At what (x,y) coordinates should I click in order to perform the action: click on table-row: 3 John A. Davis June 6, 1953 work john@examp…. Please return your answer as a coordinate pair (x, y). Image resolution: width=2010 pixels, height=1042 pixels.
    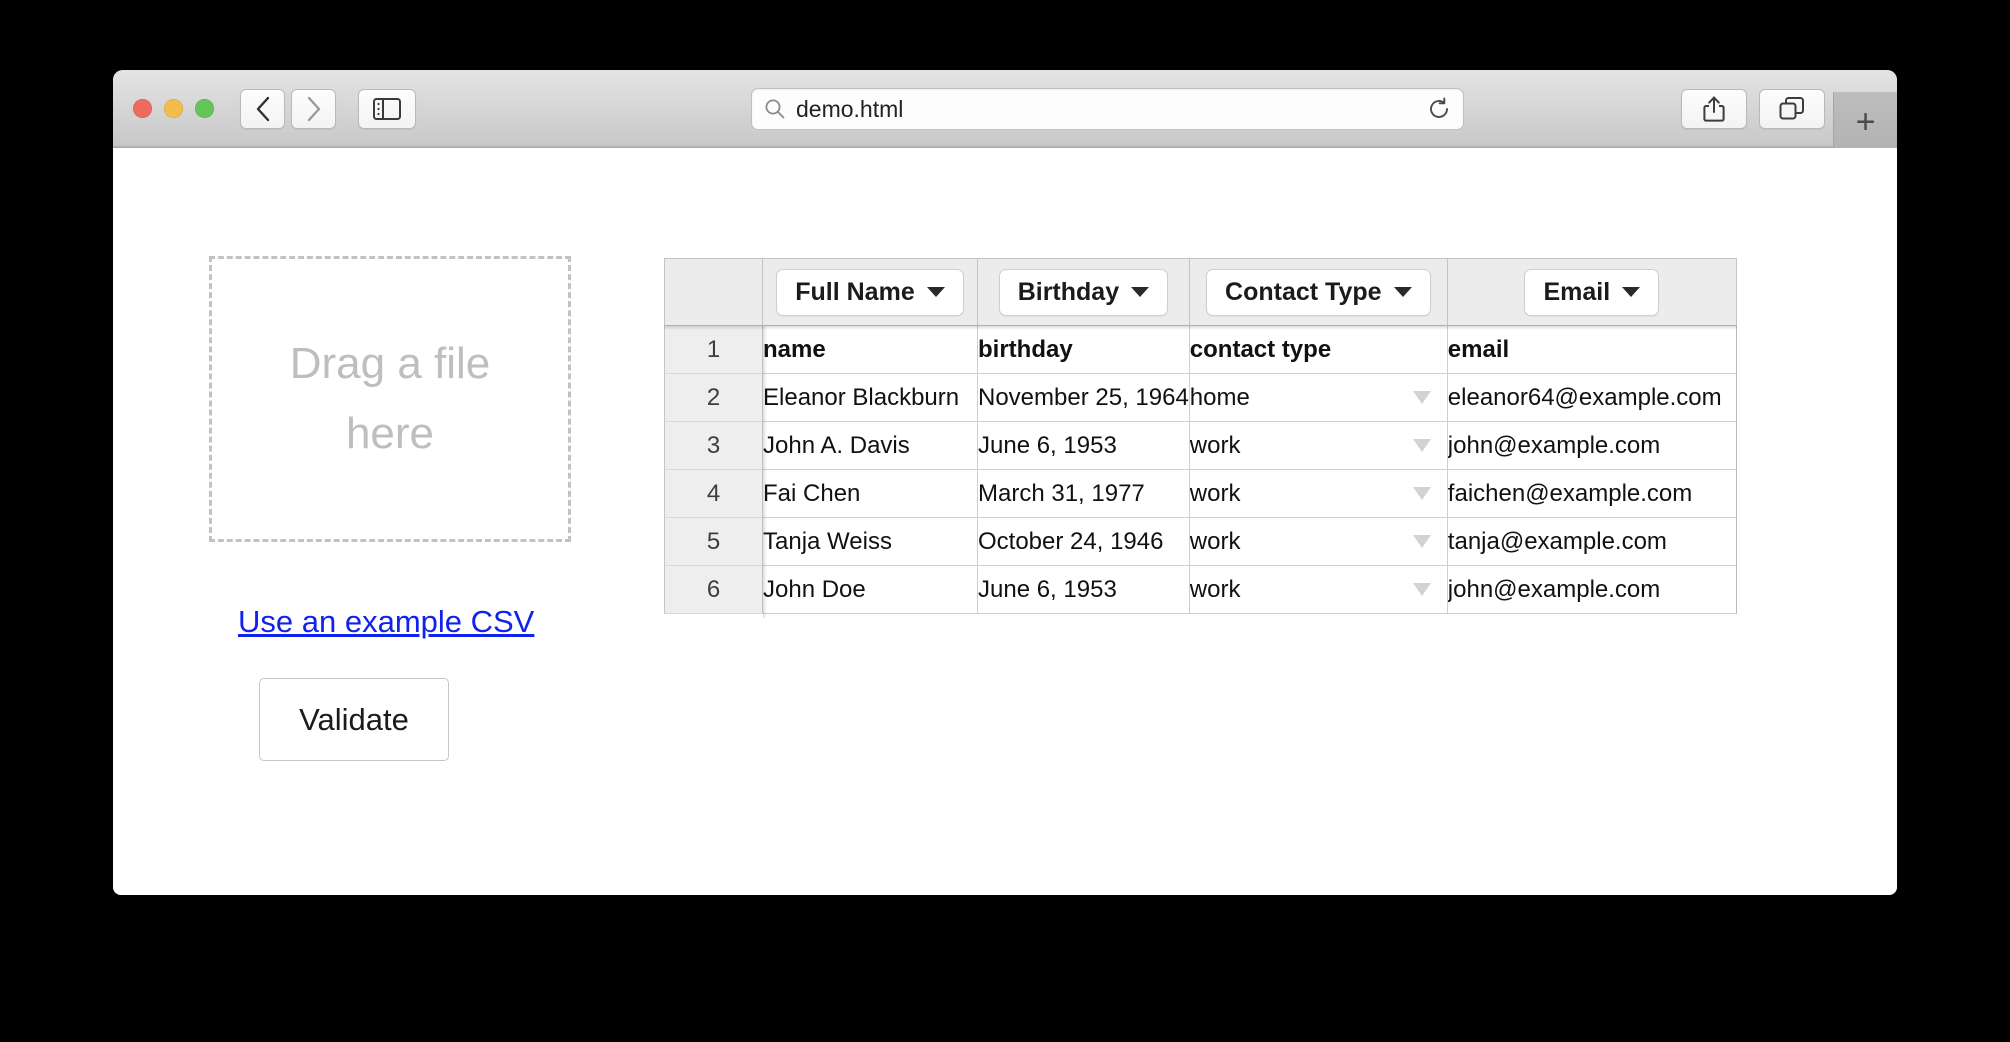
    Looking at the image, I should click on (1200, 446).